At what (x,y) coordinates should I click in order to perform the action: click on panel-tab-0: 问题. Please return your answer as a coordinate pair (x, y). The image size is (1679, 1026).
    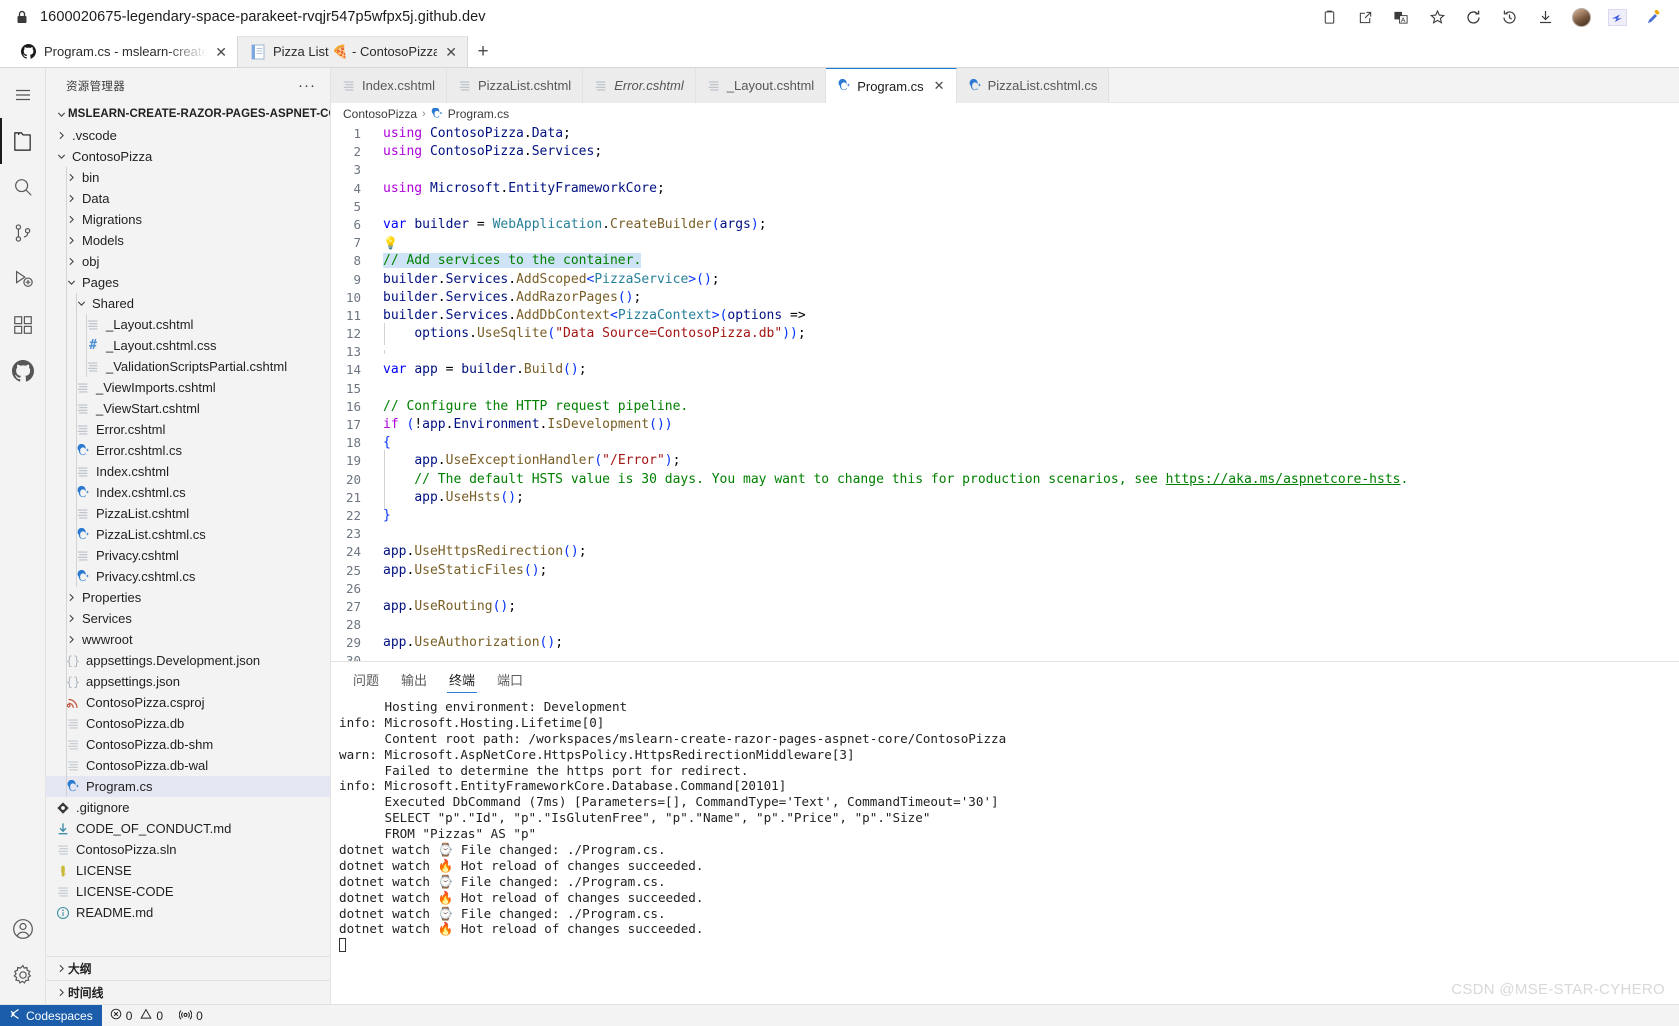
    Looking at the image, I should click on (366, 679).